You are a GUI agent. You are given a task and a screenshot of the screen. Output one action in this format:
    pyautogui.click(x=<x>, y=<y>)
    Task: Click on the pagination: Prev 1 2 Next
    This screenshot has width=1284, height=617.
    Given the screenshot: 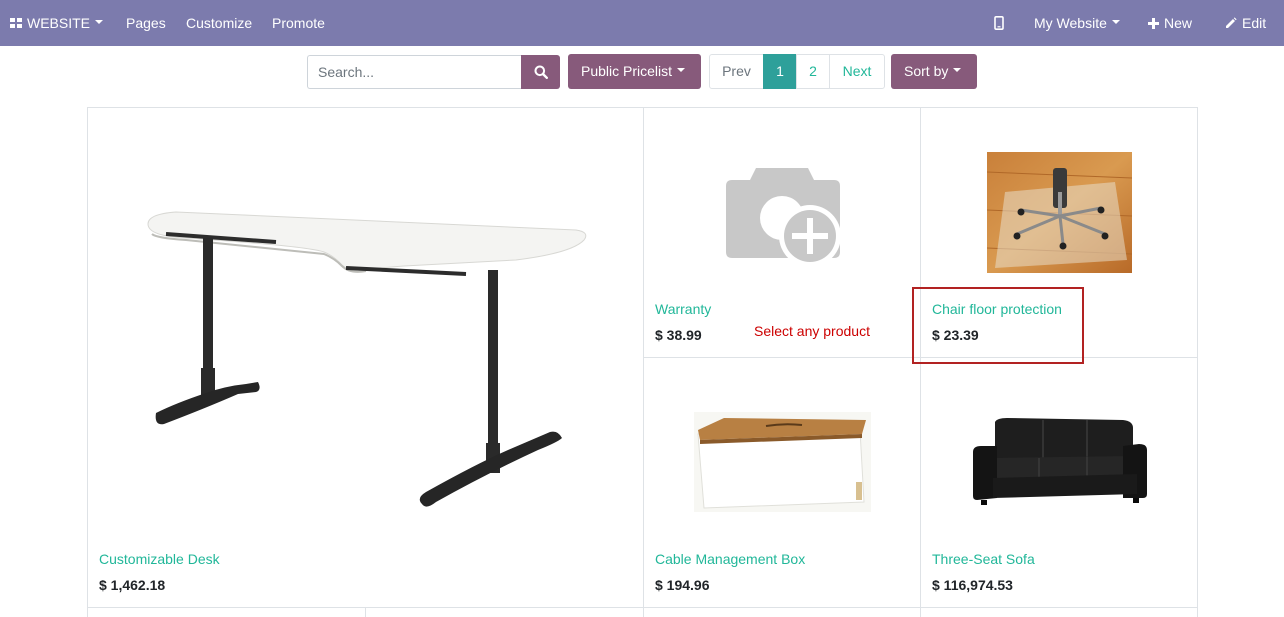 What is the action you would take?
    pyautogui.click(x=797, y=71)
    